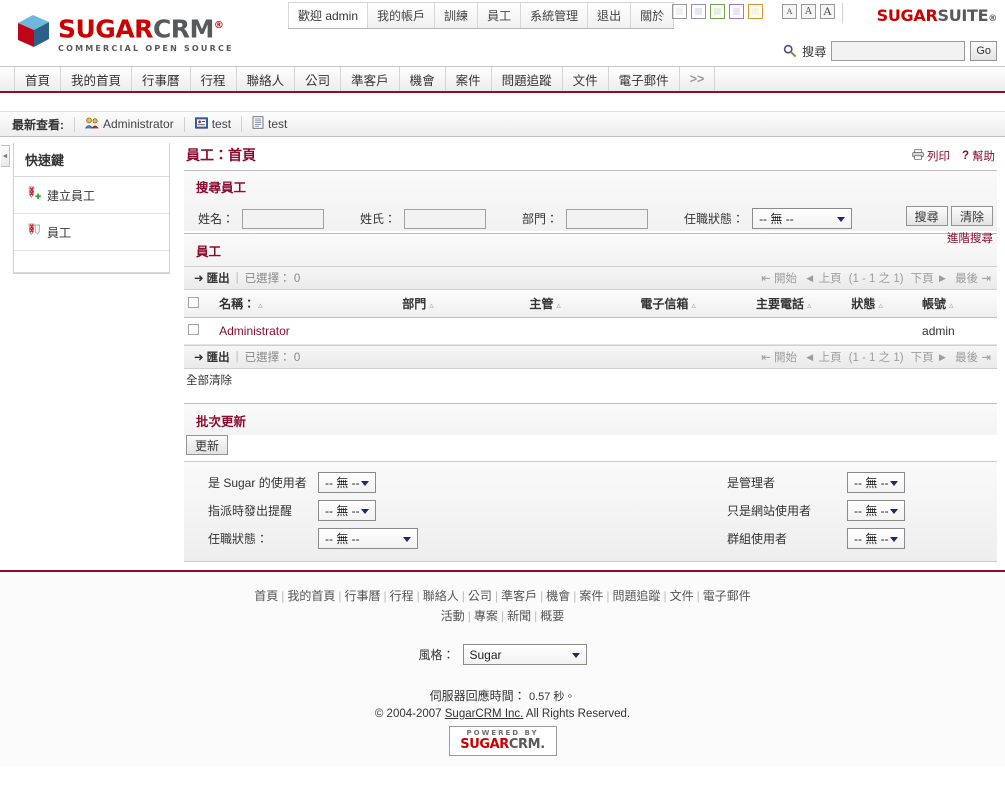  What do you see at coordinates (462, 304) in the screenshot?
I see `column-header-department: 部門 ▵` at bounding box center [462, 304].